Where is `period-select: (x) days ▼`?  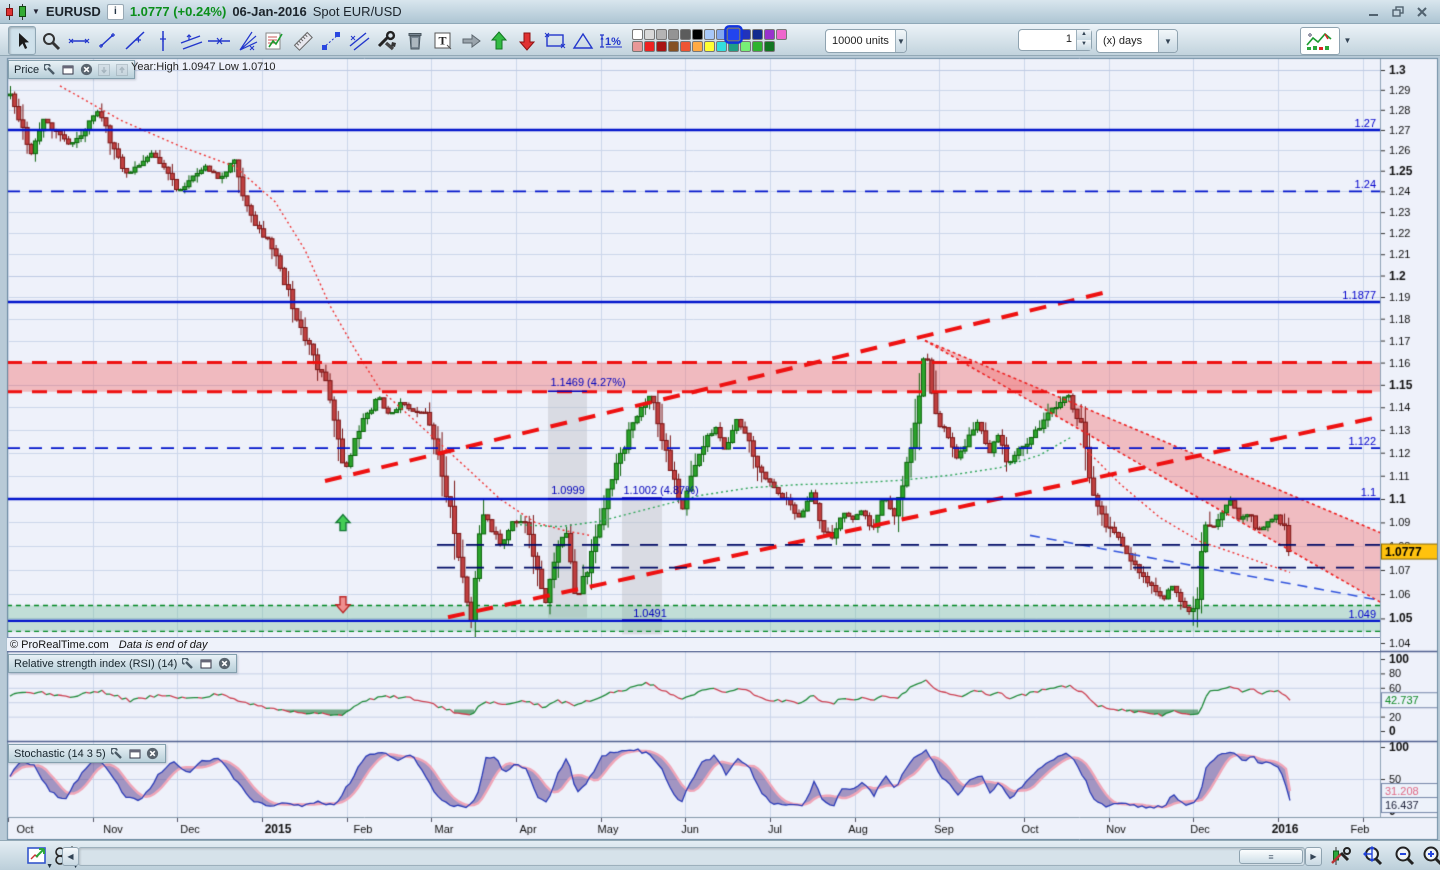 period-select: (x) days ▼ is located at coordinates (1137, 41).